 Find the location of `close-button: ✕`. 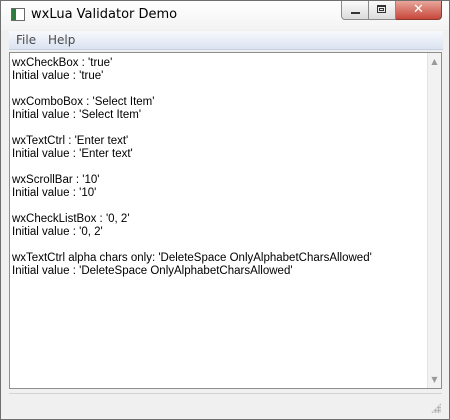

close-button: ✕ is located at coordinates (419, 10).